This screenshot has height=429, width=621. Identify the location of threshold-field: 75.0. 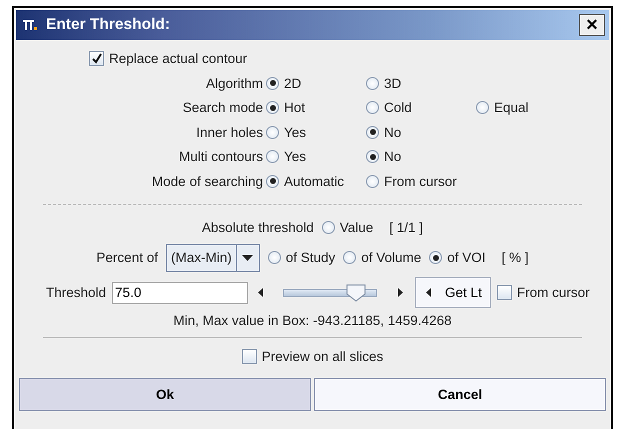
(180, 293).